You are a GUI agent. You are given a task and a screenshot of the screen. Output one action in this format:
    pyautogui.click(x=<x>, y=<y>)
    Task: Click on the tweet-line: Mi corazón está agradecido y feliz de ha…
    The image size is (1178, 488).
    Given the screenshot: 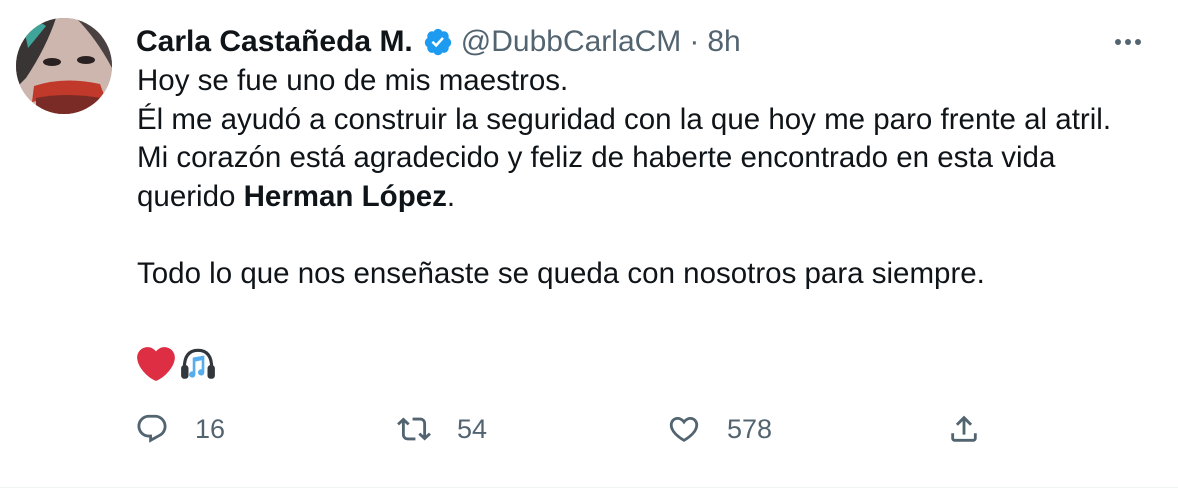 What is the action you would take?
    pyautogui.click(x=596, y=157)
    